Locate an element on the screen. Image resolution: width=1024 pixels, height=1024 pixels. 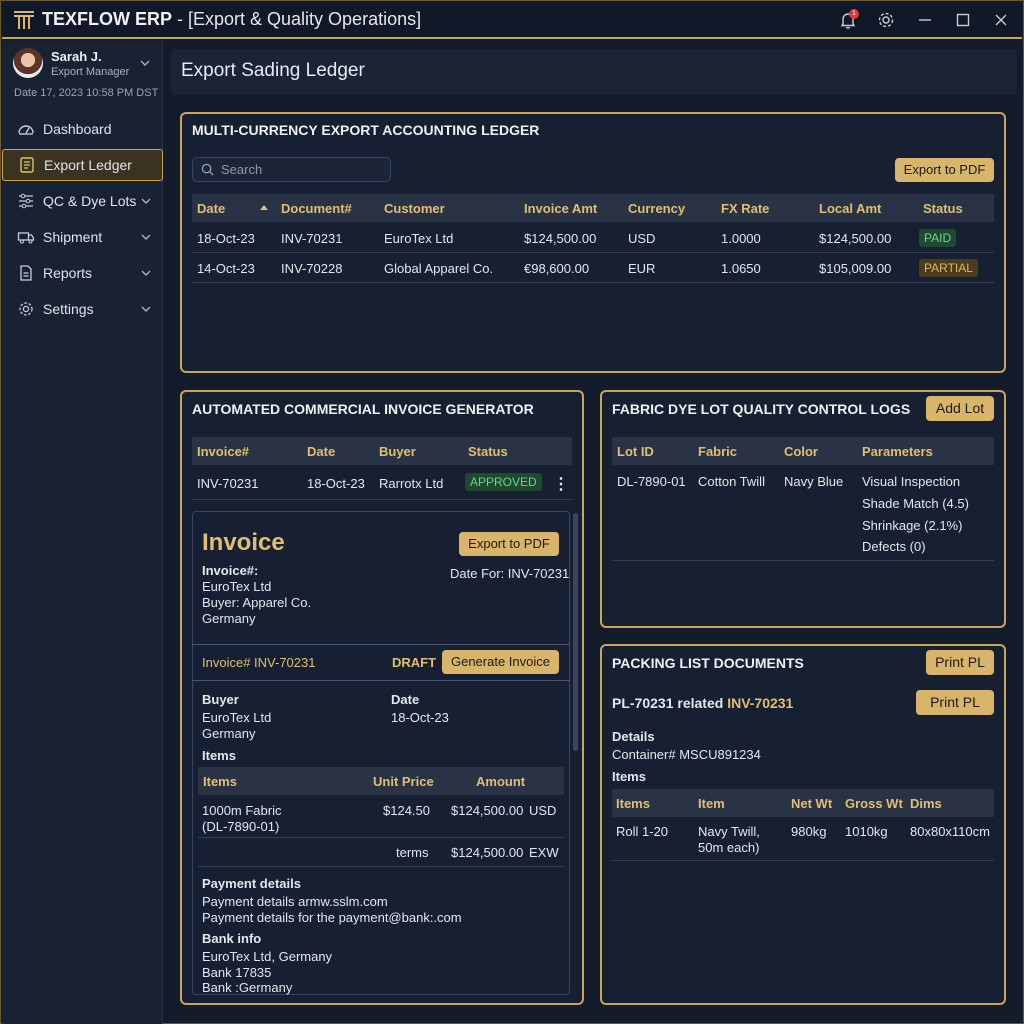
cell-parameter: Defects (0) is located at coordinates (894, 546).